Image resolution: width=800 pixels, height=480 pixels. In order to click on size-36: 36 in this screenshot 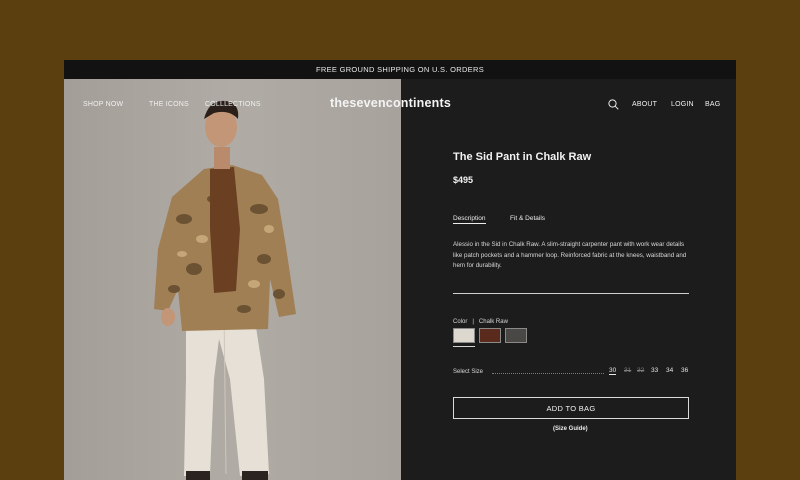, I will do `click(684, 370)`.